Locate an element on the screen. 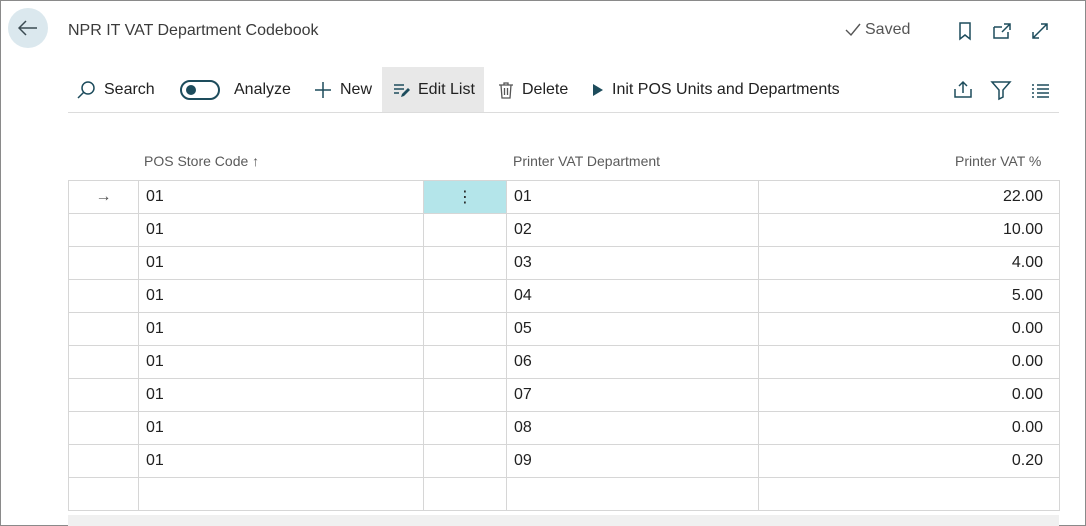 The height and width of the screenshot is (526, 1086). bookmark-button is located at coordinates (965, 31).